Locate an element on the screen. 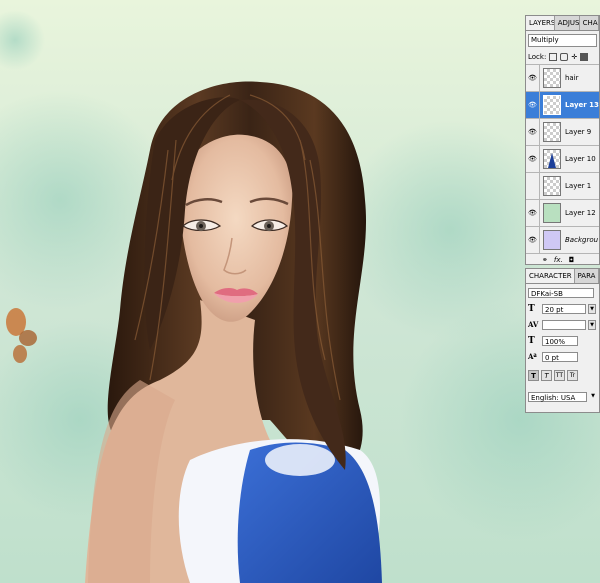  layer-name: Layer 12 is located at coordinates (580, 213).